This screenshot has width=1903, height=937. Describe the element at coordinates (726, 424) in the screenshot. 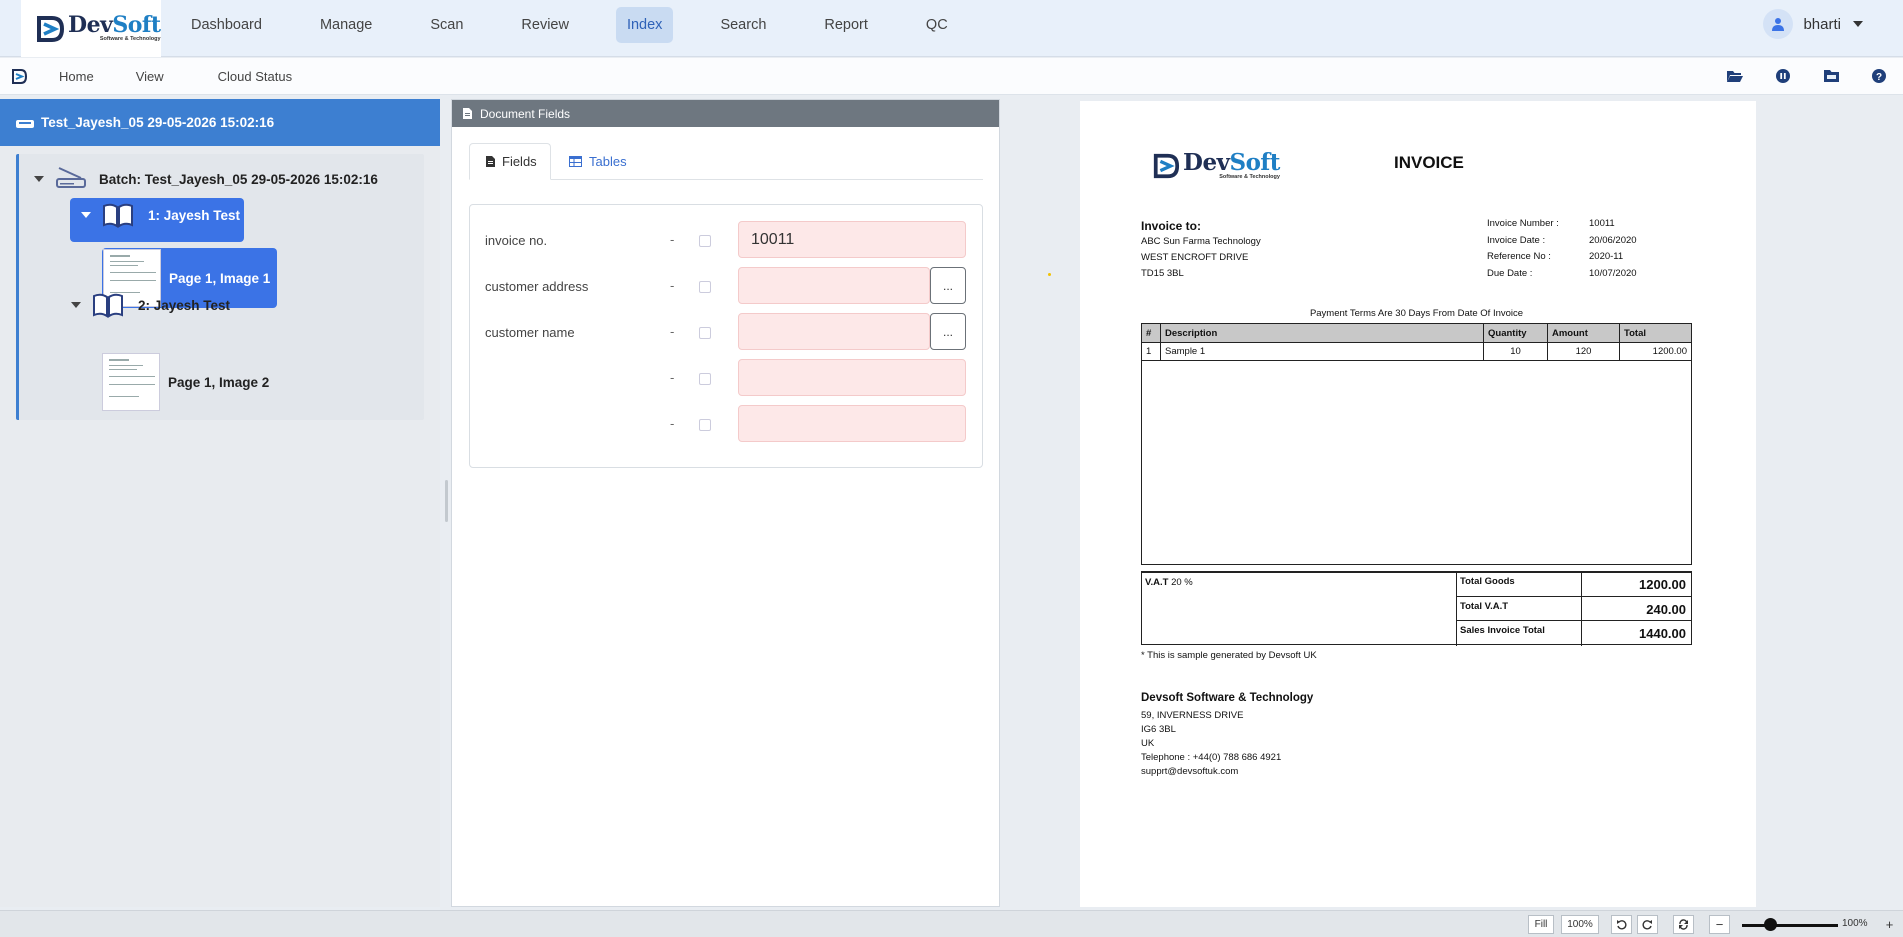

I see `field-row-5: -` at that location.